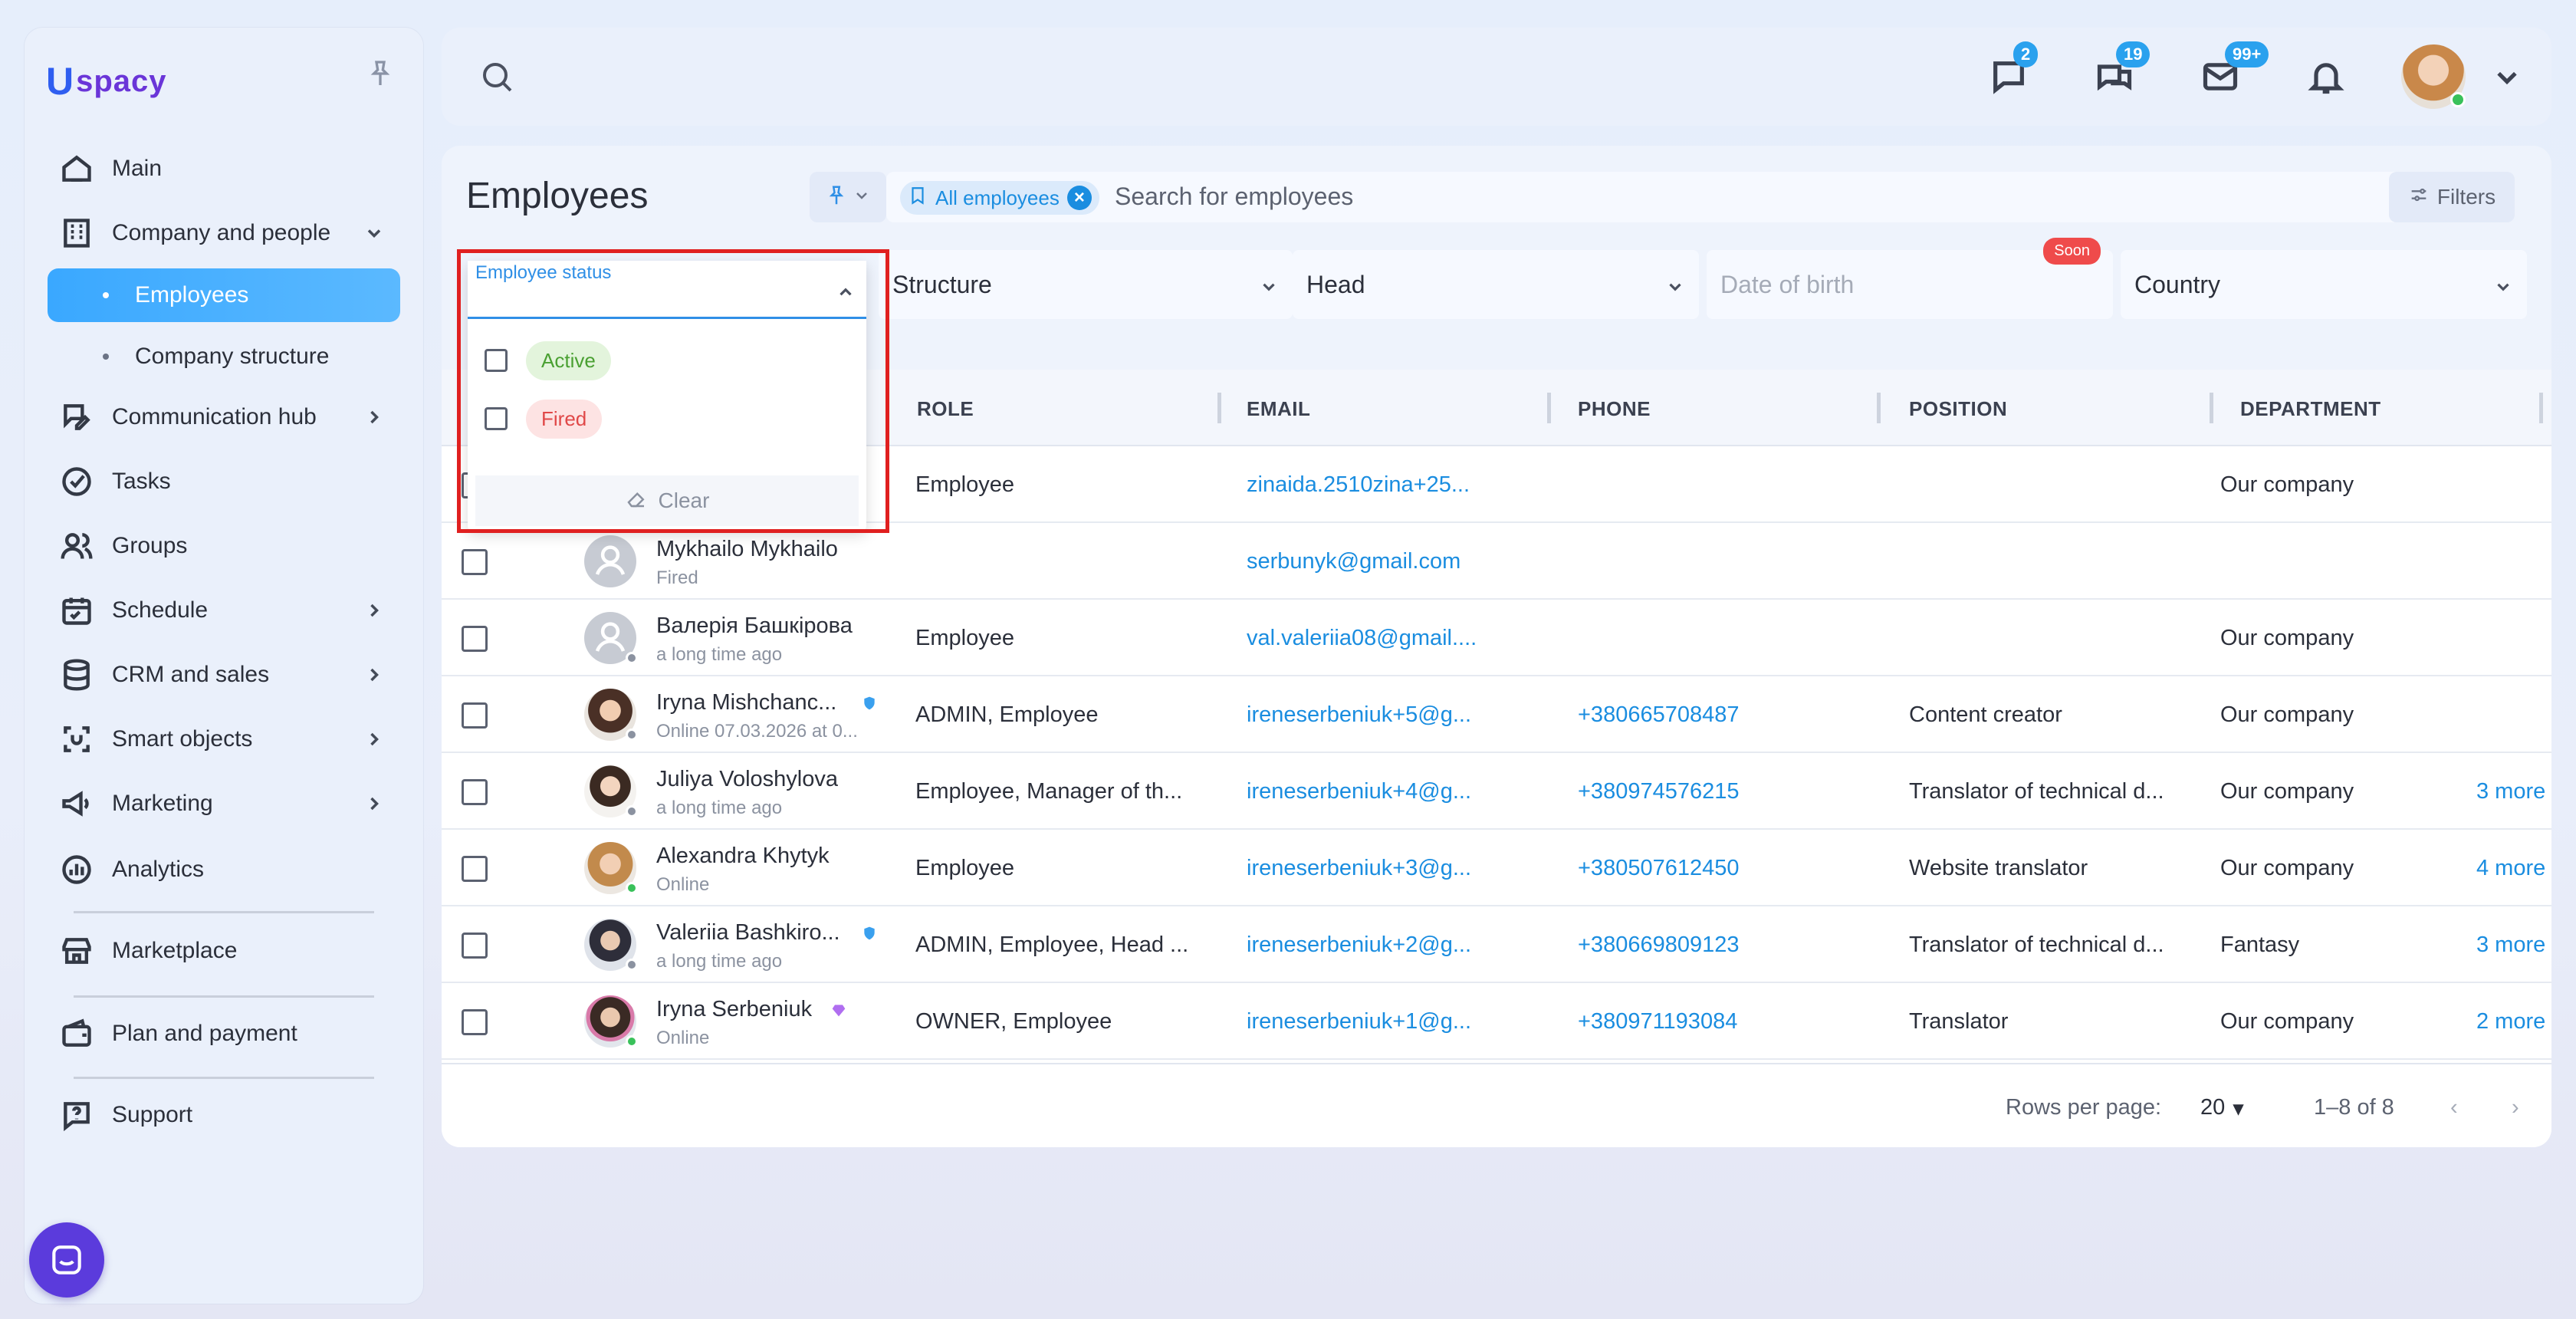 This screenshot has width=2576, height=1319. I want to click on sidebar-item-smart-objects: Smart objects, so click(224, 739).